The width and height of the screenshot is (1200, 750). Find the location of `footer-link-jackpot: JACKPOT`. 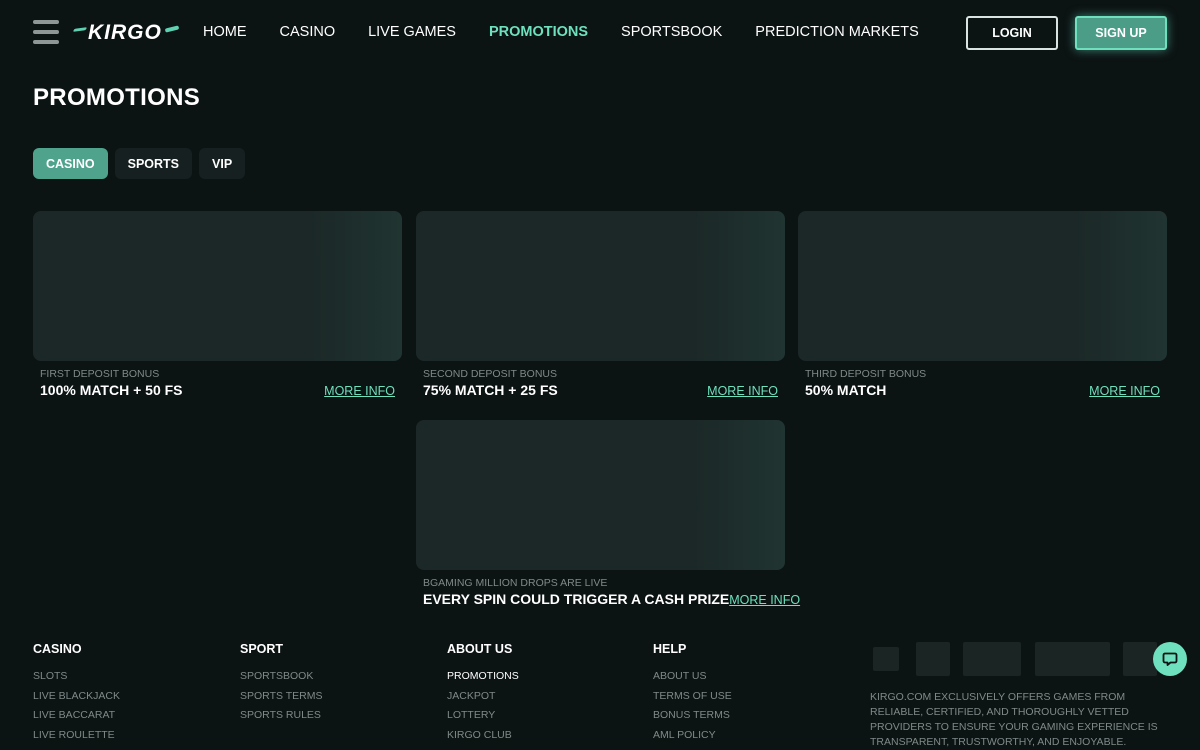

footer-link-jackpot: JACKPOT is located at coordinates (483, 696).